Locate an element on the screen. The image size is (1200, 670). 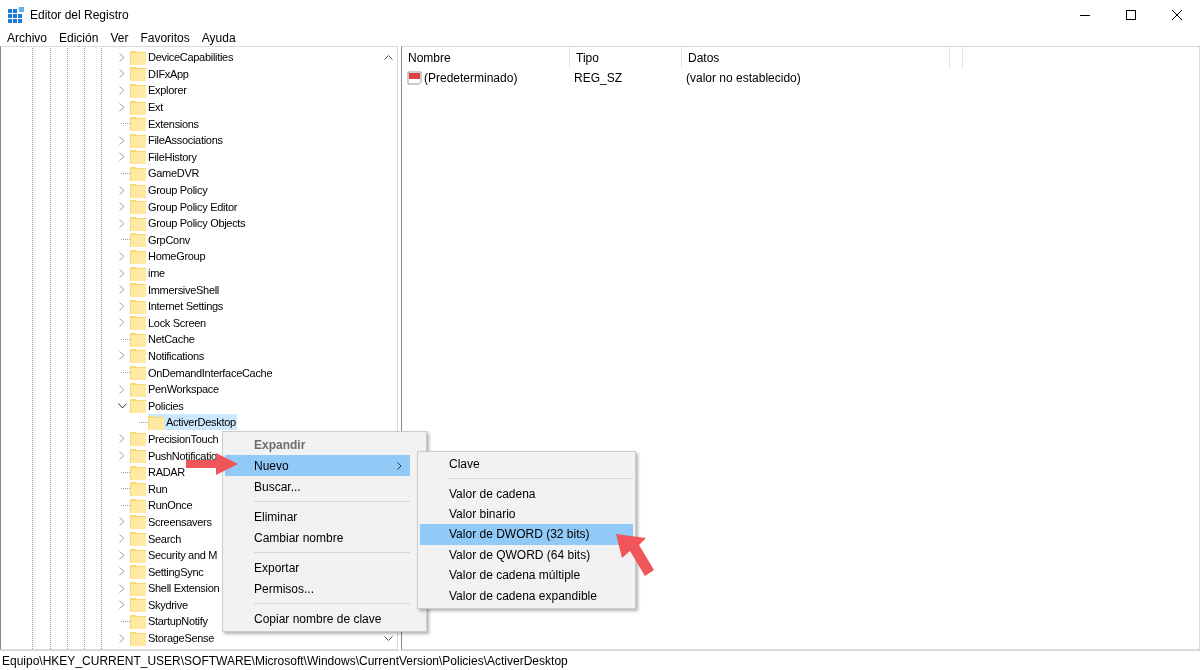
tree-item: Run is located at coordinates (149, 488).